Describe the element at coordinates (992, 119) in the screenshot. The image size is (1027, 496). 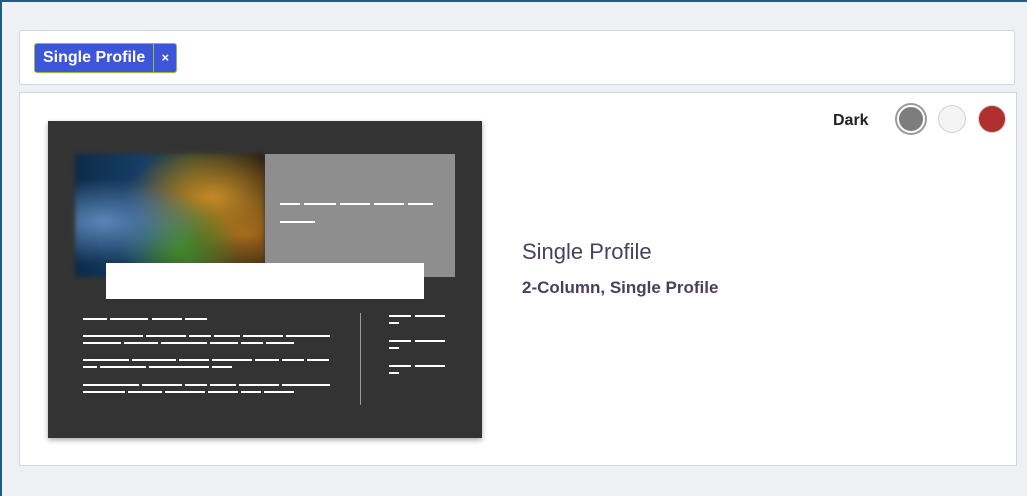
I see `color-swatch-red` at that location.